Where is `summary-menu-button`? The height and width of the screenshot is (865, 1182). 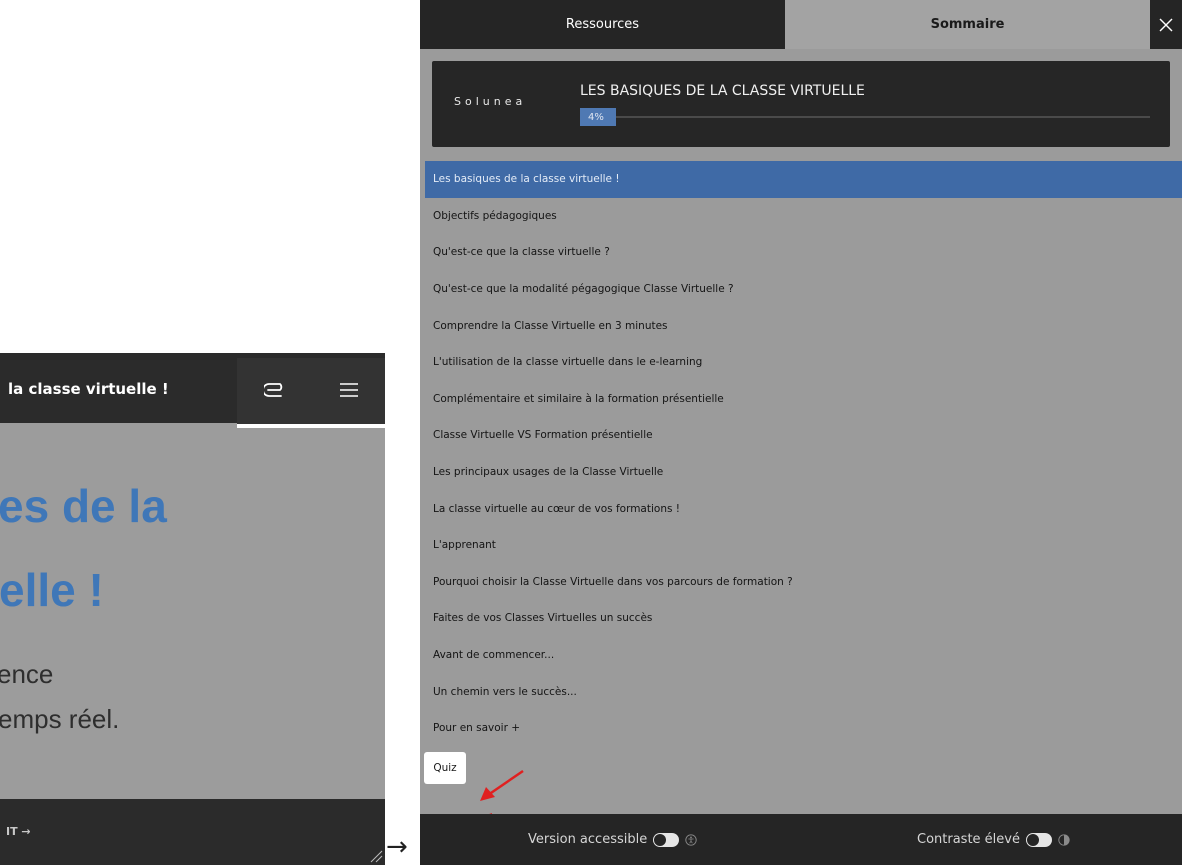
summary-menu-button is located at coordinates (349, 390).